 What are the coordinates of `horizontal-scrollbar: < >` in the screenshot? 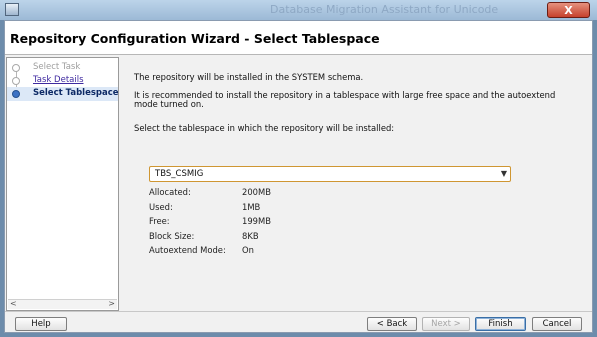 It's located at (62, 304).